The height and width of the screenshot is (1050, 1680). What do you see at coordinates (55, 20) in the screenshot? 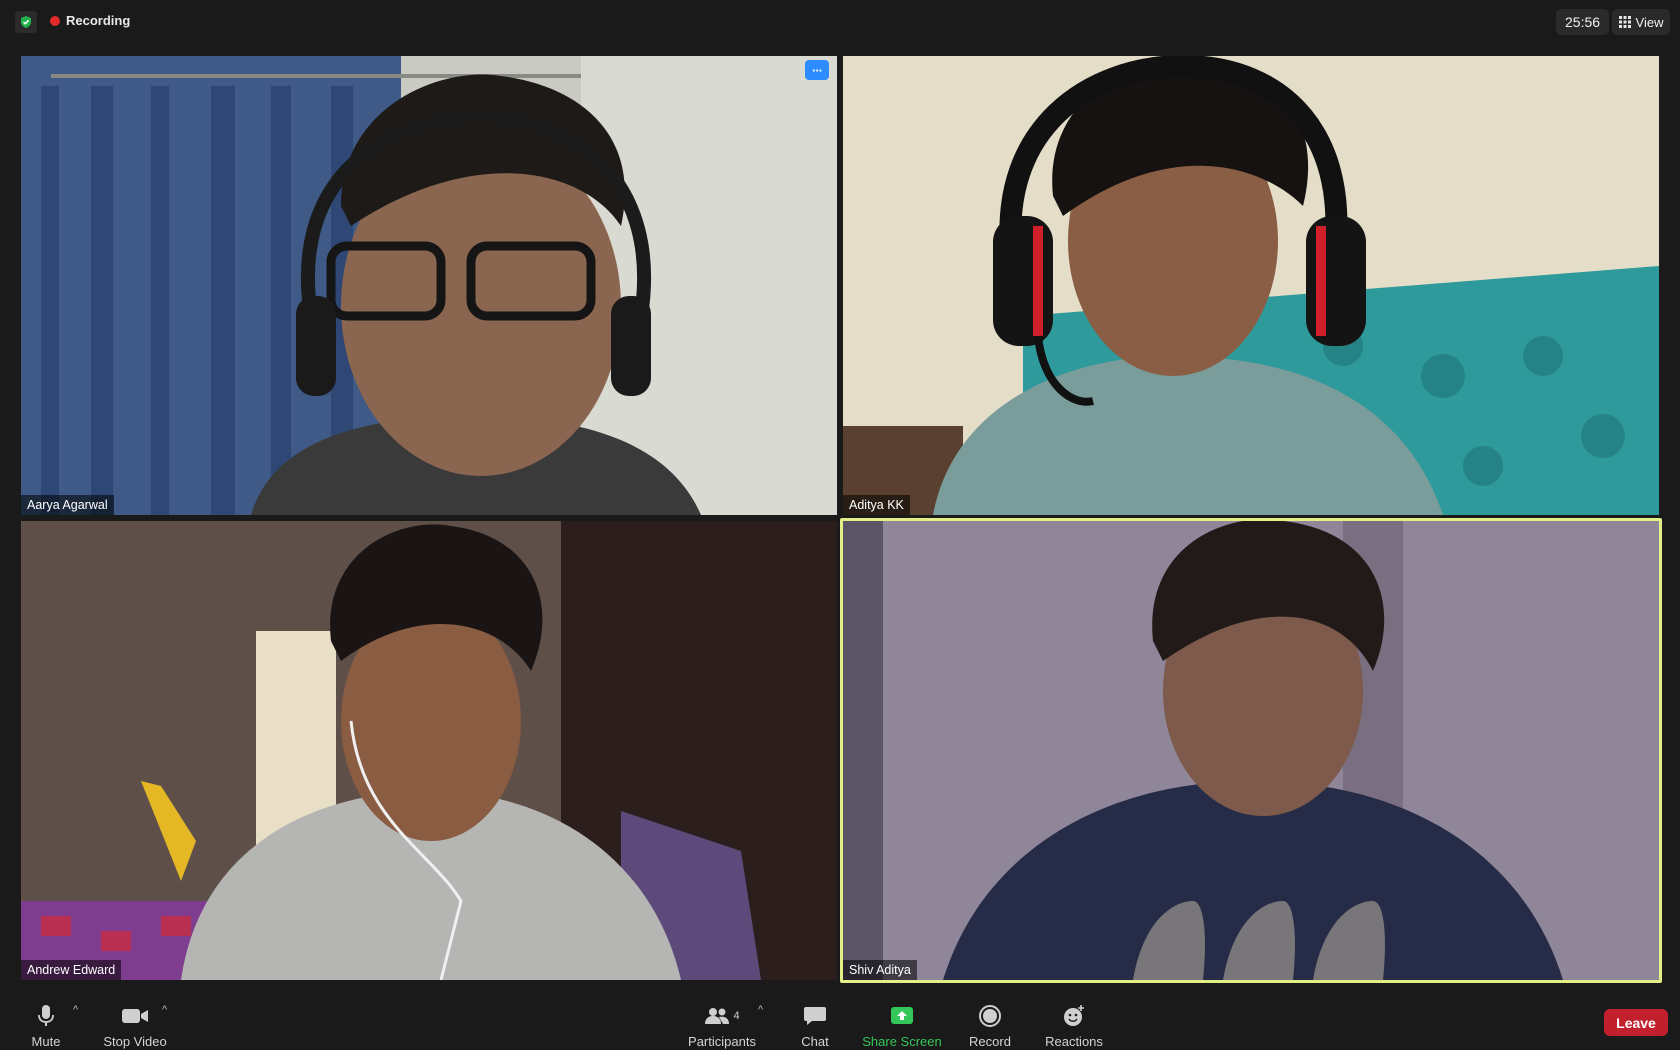
I see `recording-dot-icon` at bounding box center [55, 20].